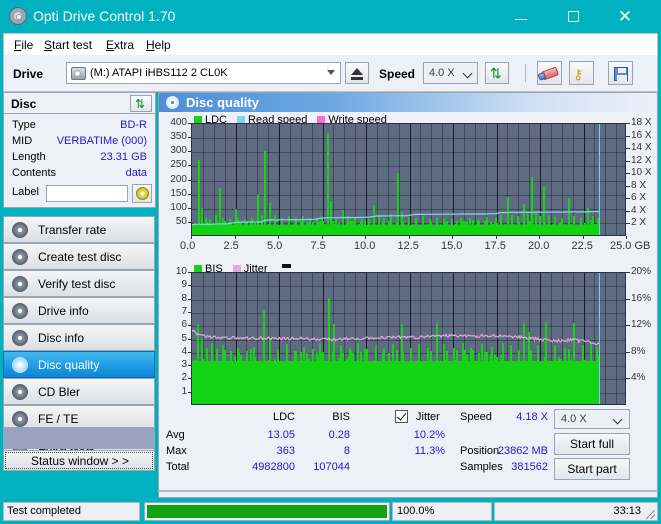 Image resolution: width=661 pixels, height=524 pixels. Describe the element at coordinates (78, 73) in the screenshot. I see `drive-icon` at that location.